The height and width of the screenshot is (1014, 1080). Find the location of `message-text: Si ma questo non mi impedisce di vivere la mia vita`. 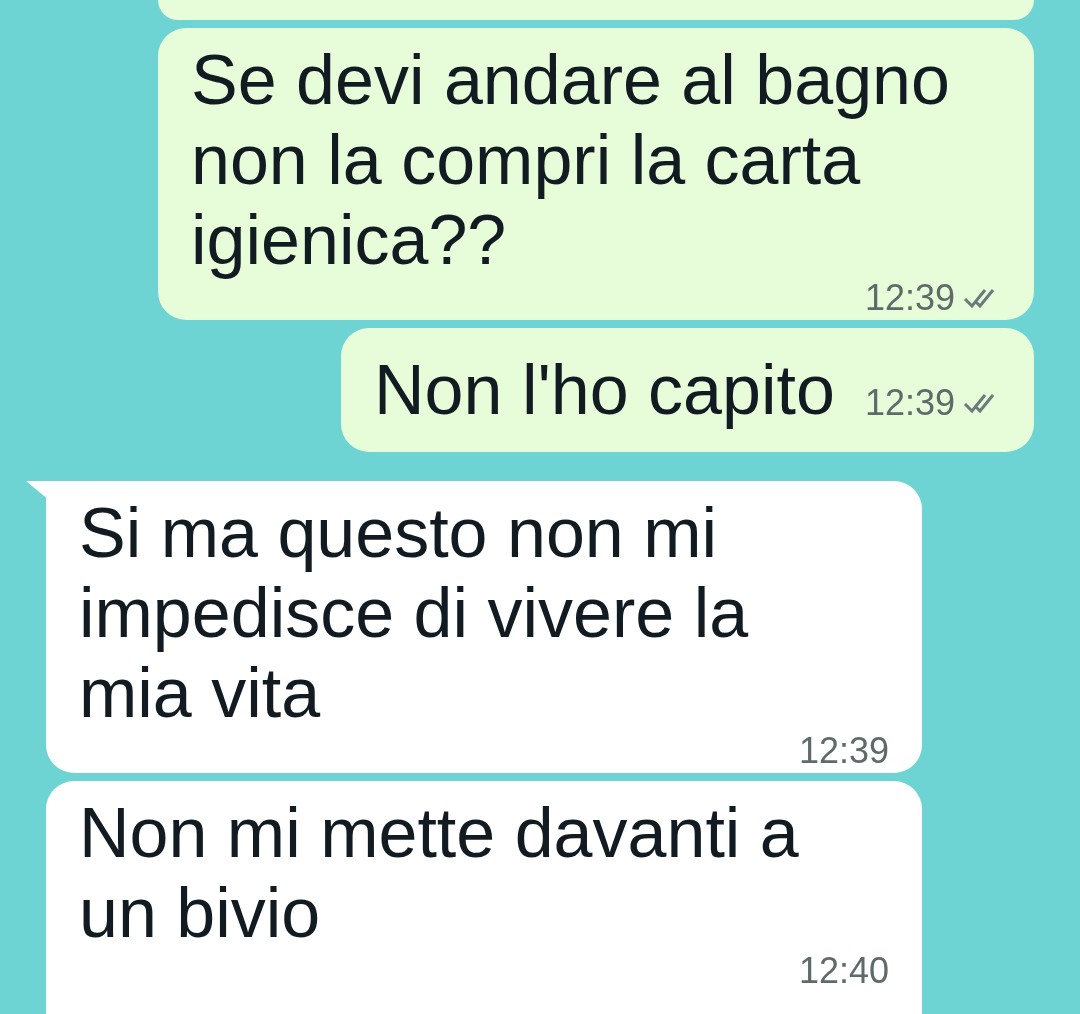

message-text: Si ma questo non mi impedisce di vivere la mia vita is located at coordinates (414, 613).